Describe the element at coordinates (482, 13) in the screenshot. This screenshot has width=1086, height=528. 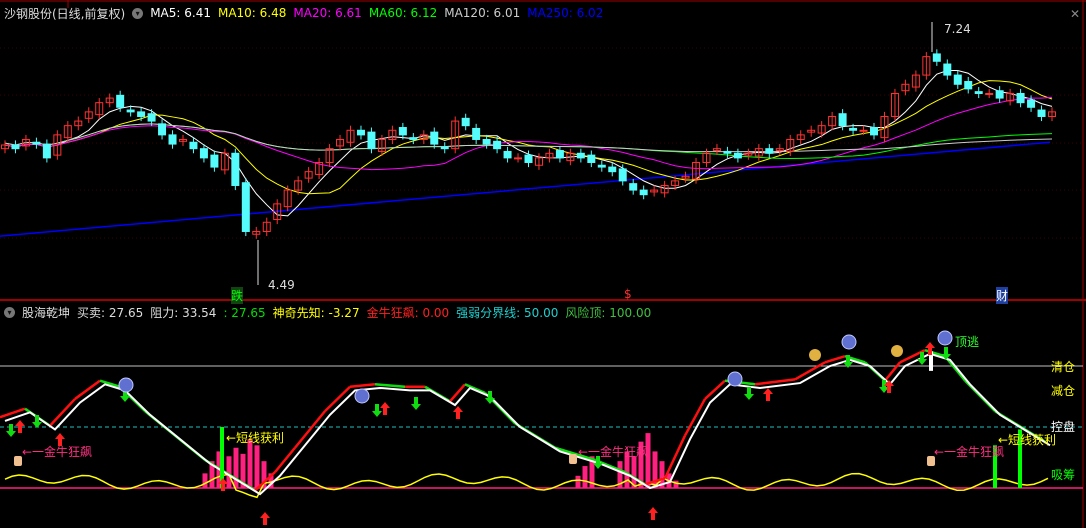
I see `legend-item: MA120: 6.01` at that location.